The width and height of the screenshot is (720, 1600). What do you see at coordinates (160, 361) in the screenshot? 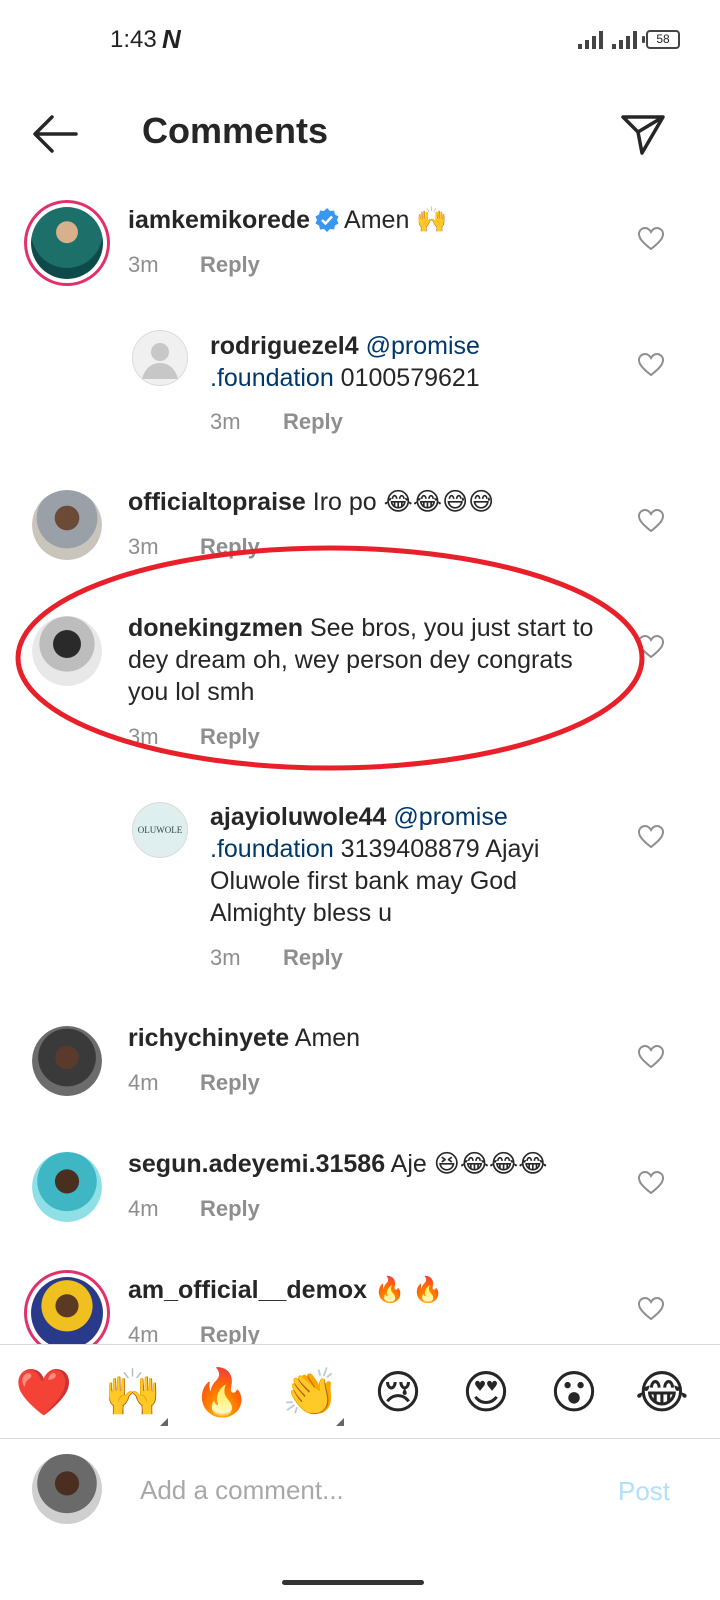
I see `default-avatar-icon` at bounding box center [160, 361].